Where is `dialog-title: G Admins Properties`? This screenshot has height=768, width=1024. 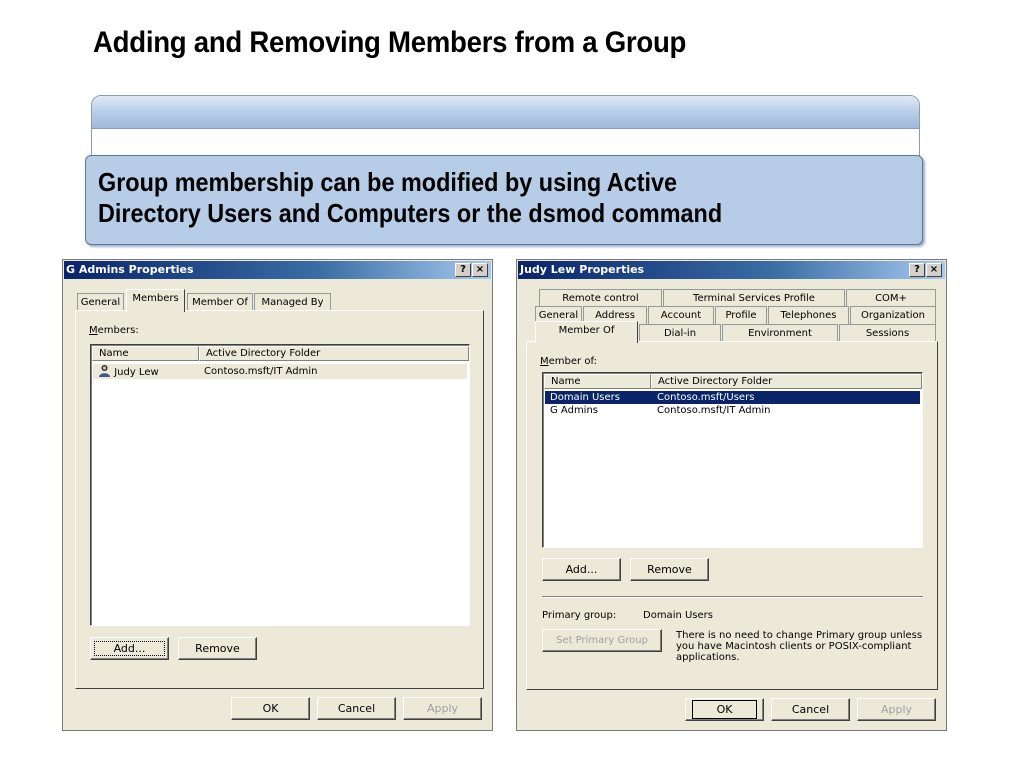
dialog-title: G Admins Properties is located at coordinates (130, 269).